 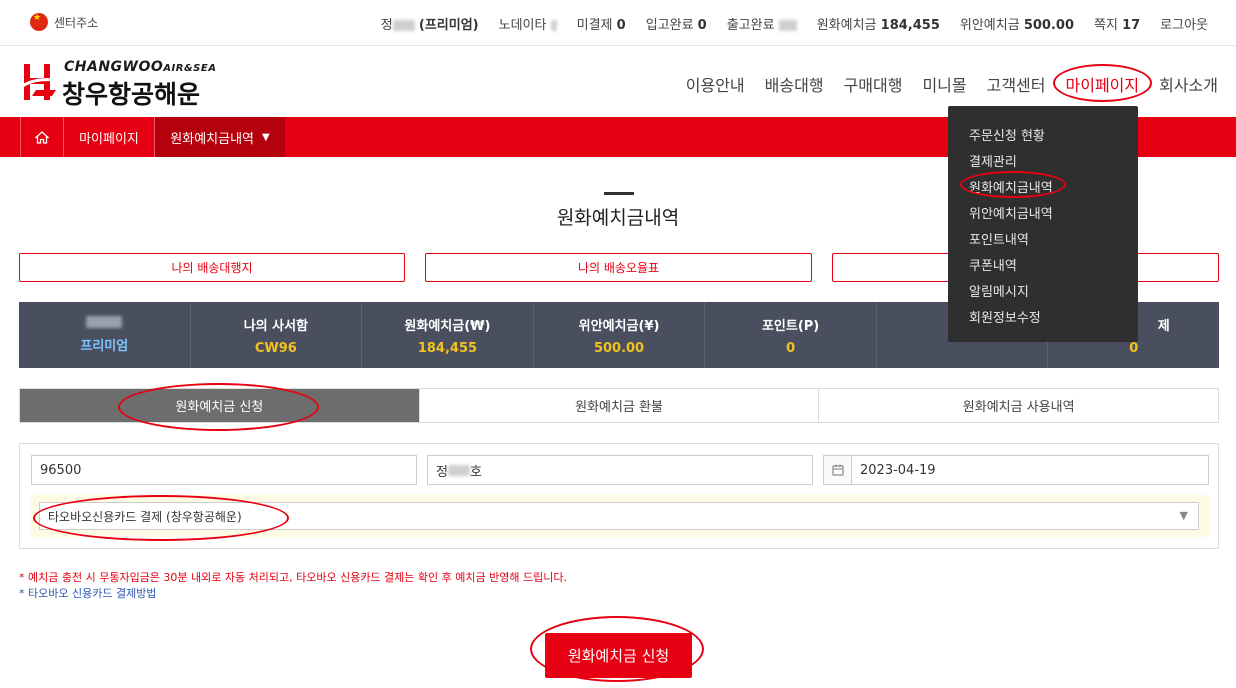 What do you see at coordinates (676, 23) in the screenshot?
I see `received-stat: 입고완료 0` at bounding box center [676, 23].